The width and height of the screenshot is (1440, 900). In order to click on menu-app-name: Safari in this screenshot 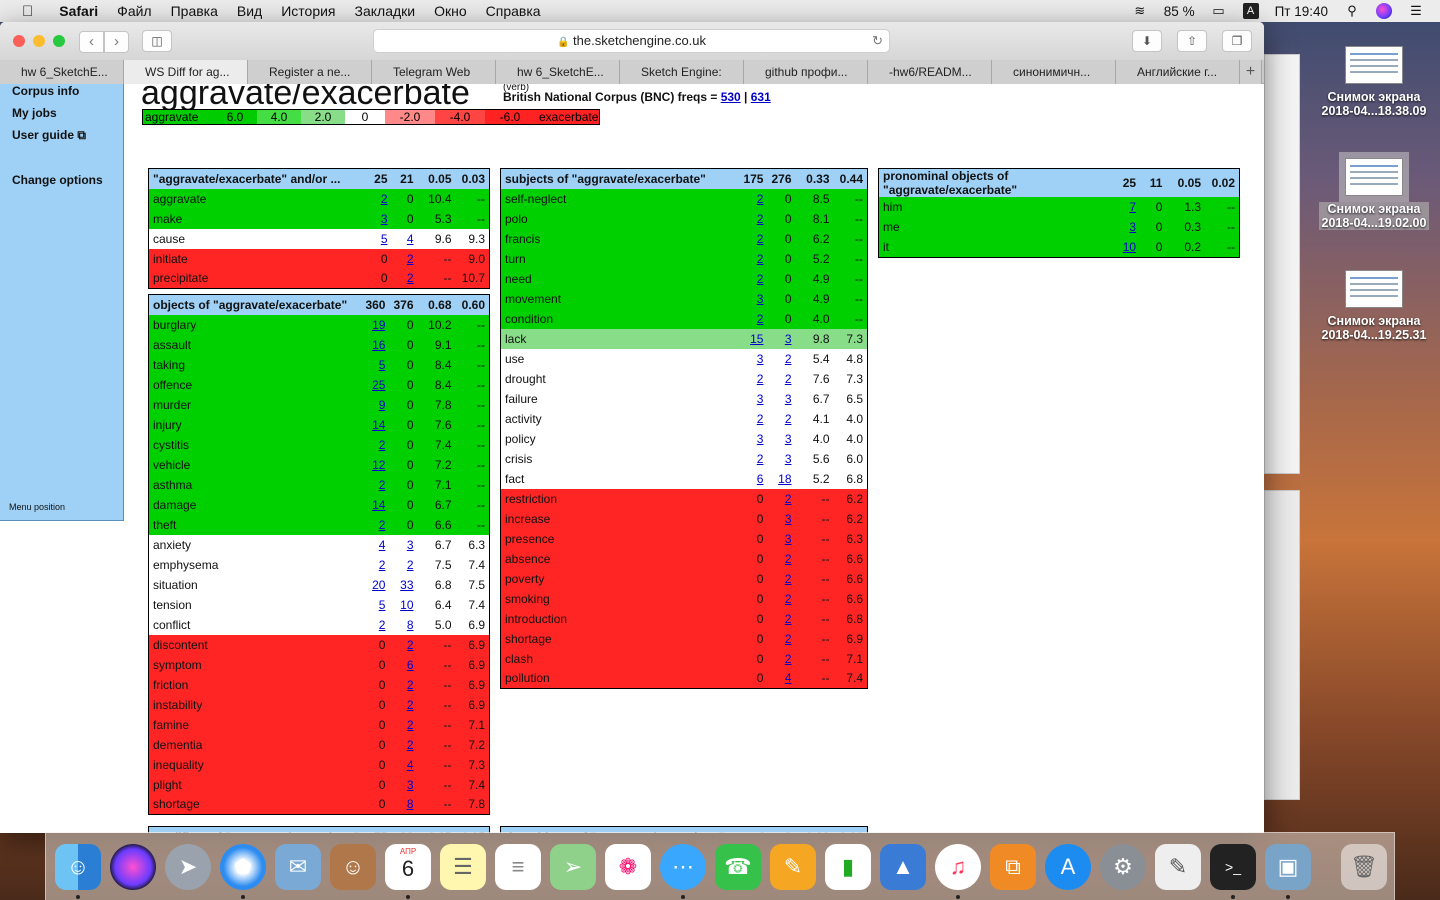, I will do `click(78, 11)`.